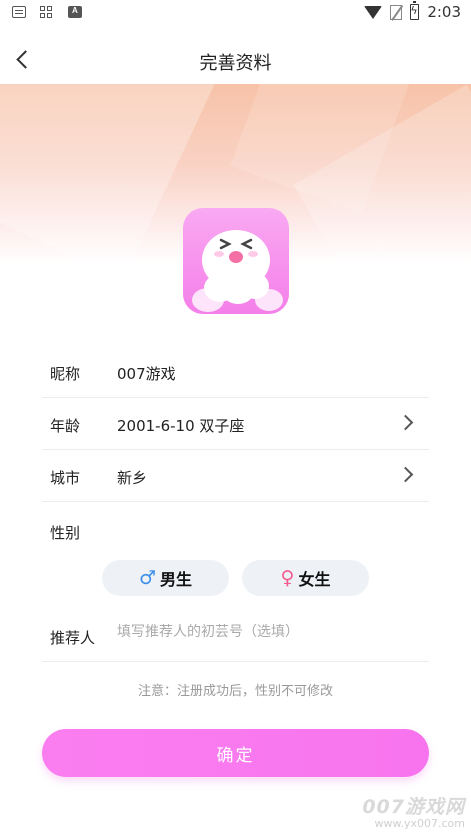 Image resolution: width=471 pixels, height=837 pixels. What do you see at coordinates (415, 10) in the screenshot?
I see `battery-icon` at bounding box center [415, 10].